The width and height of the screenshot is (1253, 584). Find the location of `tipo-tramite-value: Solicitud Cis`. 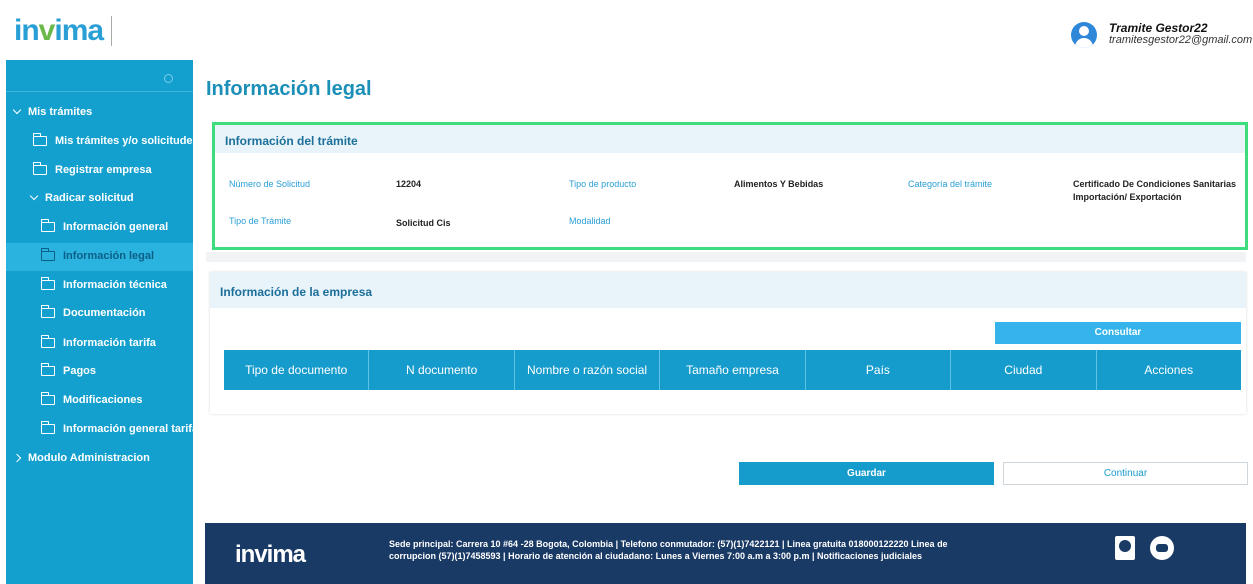

tipo-tramite-value: Solicitud Cis is located at coordinates (423, 223).